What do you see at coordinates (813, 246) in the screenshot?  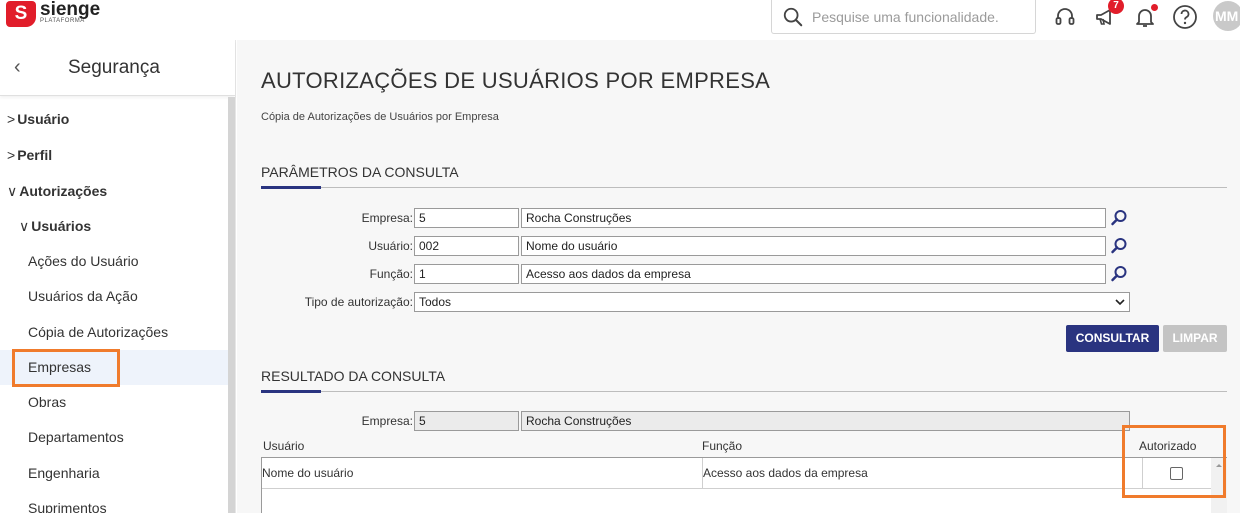 I see `usuario-name-field: Nome do usuário` at bounding box center [813, 246].